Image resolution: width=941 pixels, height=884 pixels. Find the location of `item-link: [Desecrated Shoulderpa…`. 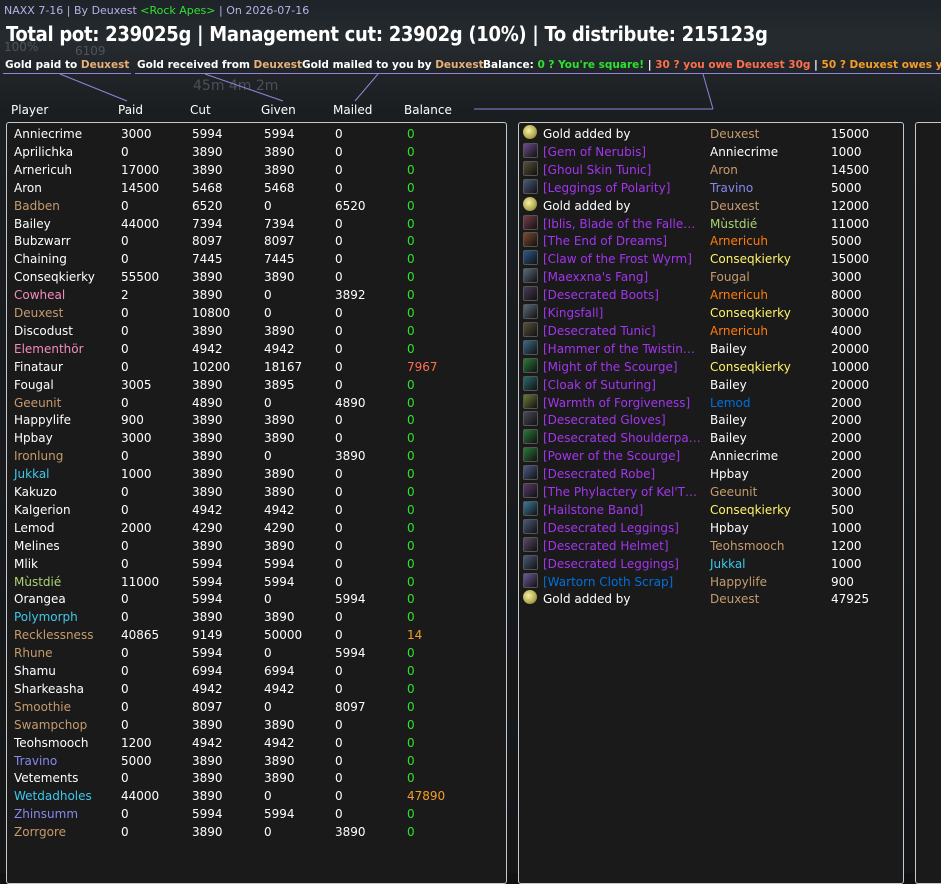

item-link: [Desecrated Shoulderpa… is located at coordinates (622, 438).